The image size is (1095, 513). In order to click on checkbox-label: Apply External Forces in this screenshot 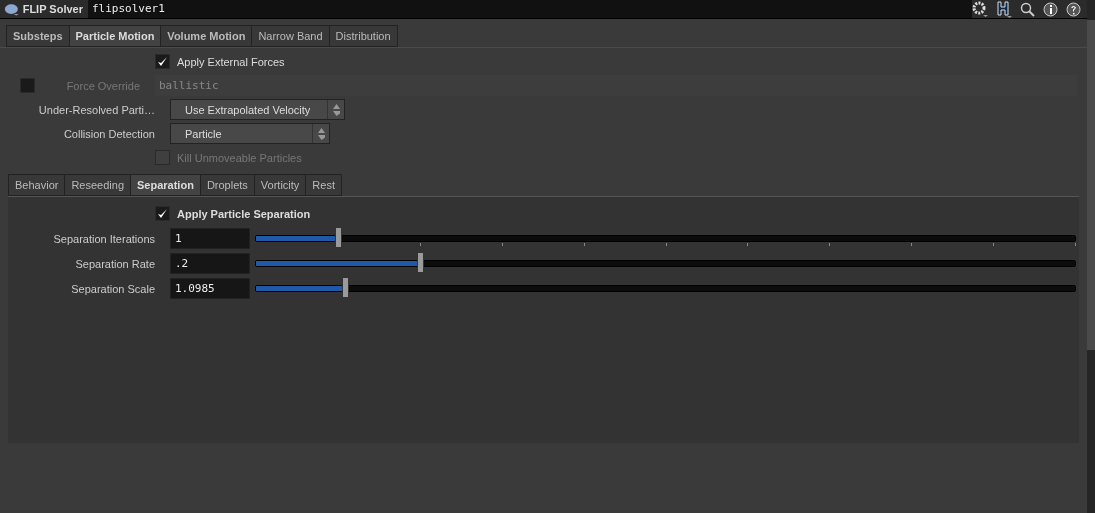, I will do `click(231, 61)`.